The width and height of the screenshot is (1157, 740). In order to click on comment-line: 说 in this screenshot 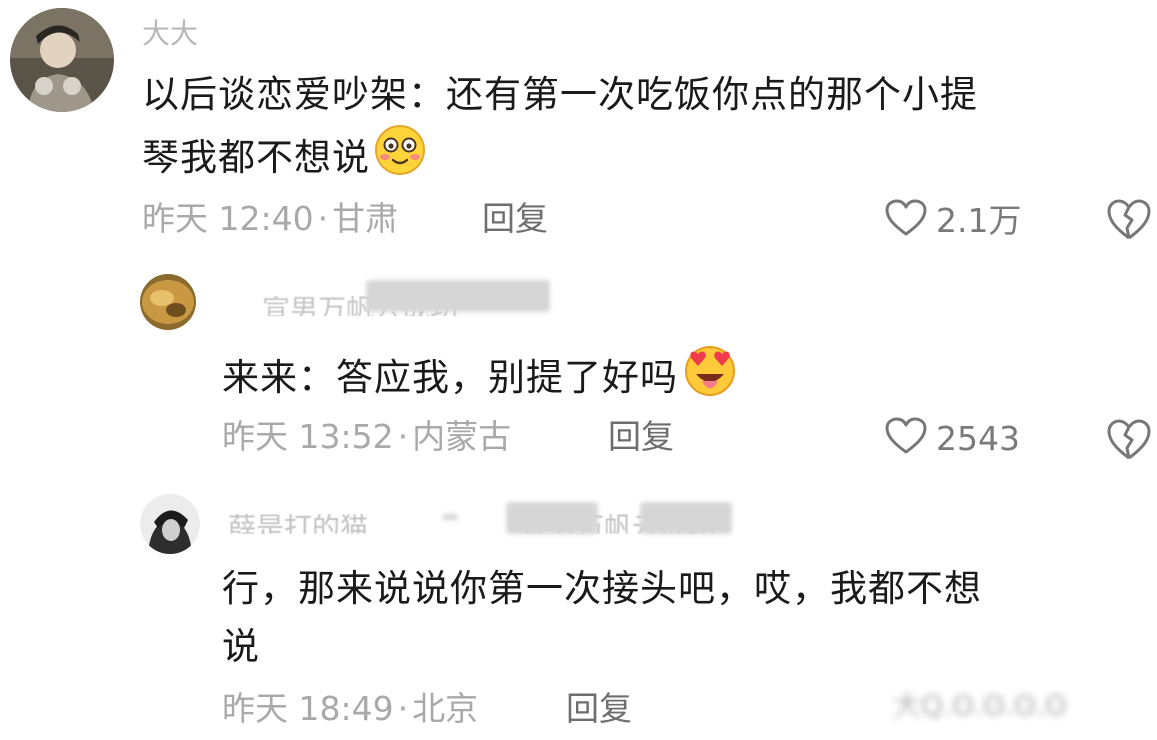, I will do `click(241, 646)`.